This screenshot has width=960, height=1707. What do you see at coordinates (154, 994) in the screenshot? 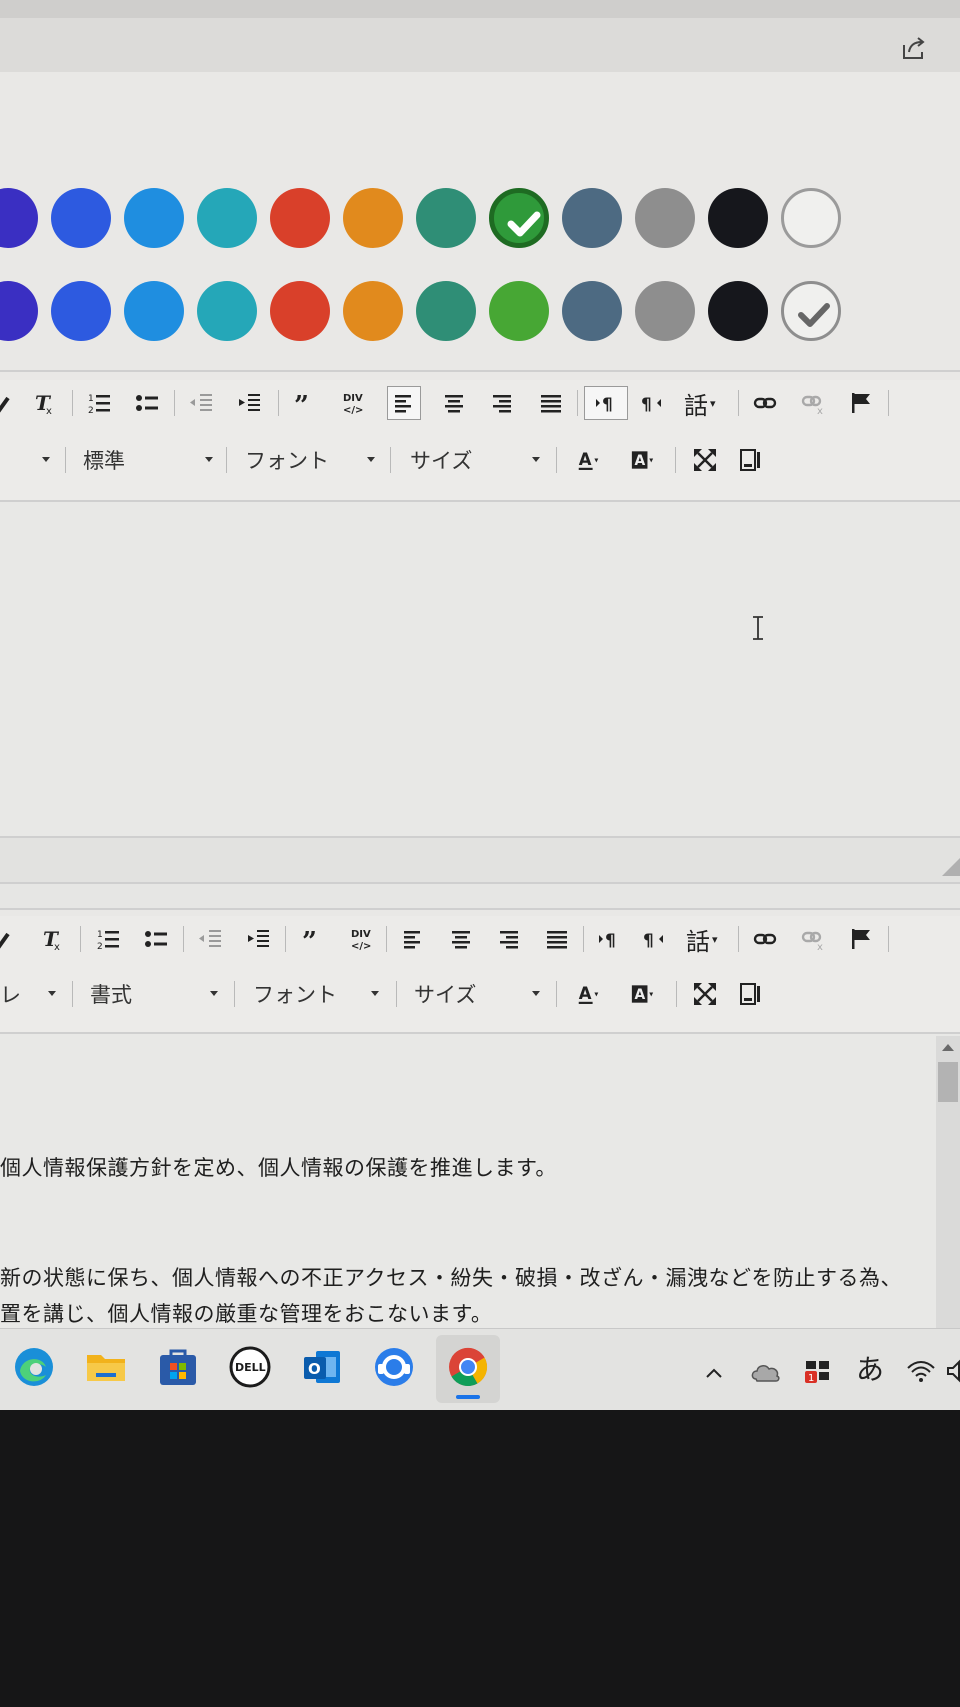
I see `format-combo: 書式` at bounding box center [154, 994].